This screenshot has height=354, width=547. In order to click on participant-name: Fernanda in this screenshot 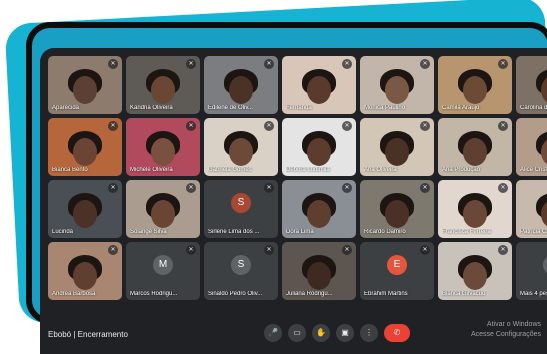, I will do `click(299, 108)`.